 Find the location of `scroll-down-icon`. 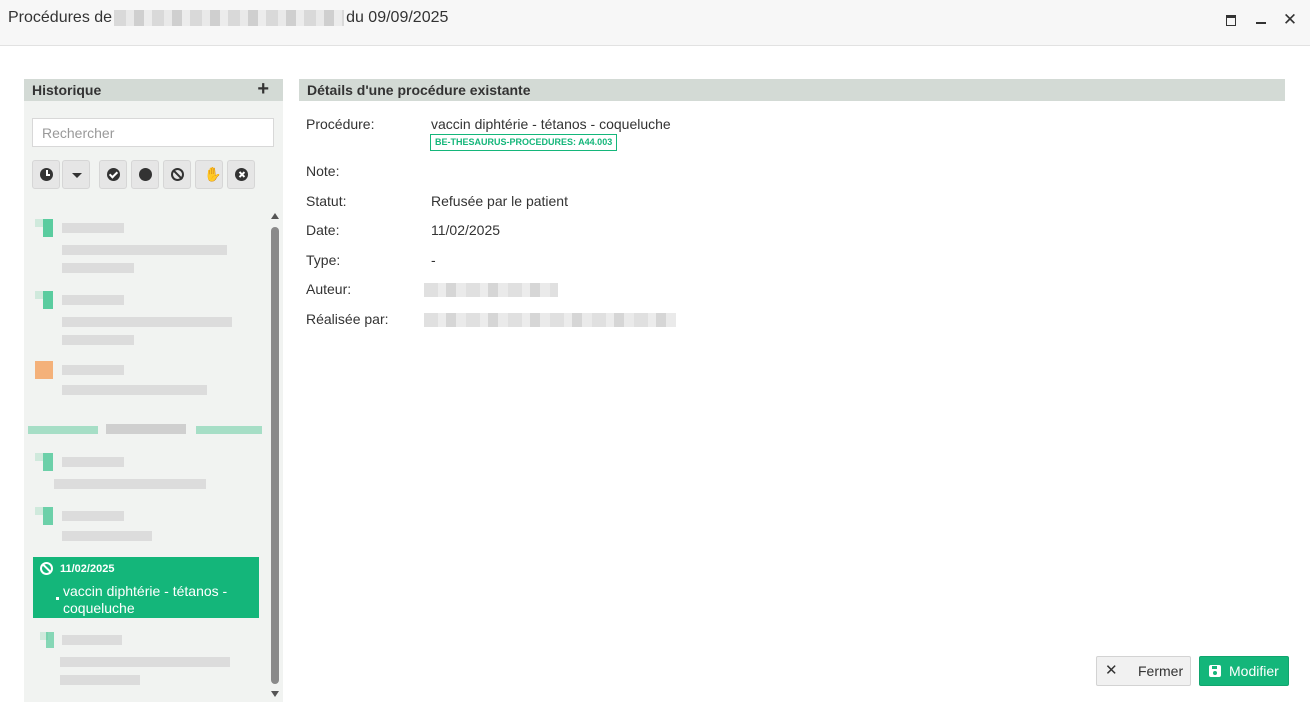

scroll-down-icon is located at coordinates (275, 694).